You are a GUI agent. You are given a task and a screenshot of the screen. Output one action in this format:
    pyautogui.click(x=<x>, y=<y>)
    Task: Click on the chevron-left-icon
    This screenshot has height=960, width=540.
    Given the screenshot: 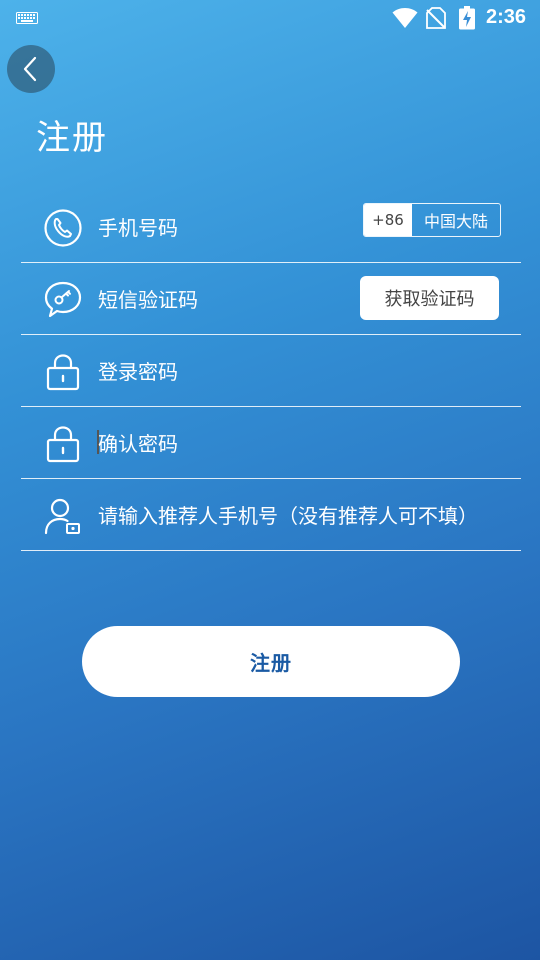 What is the action you would take?
    pyautogui.click(x=30, y=69)
    